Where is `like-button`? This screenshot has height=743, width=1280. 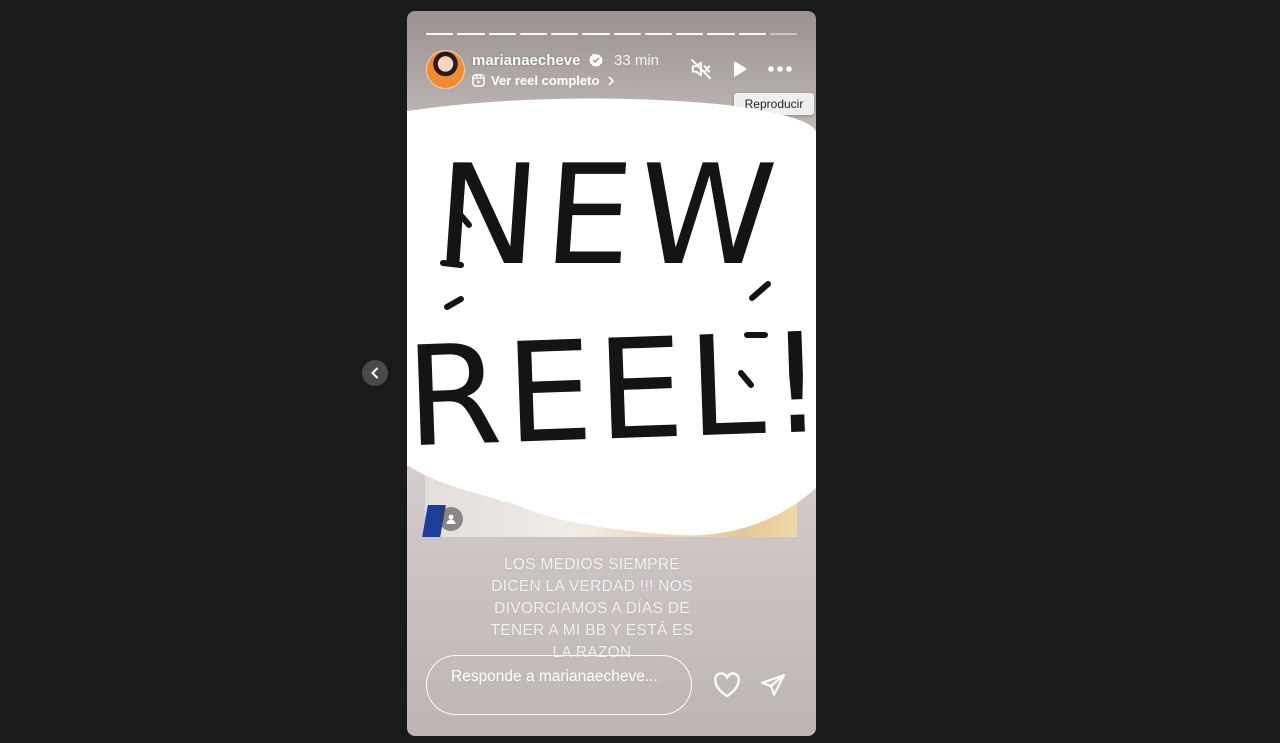 like-button is located at coordinates (727, 685).